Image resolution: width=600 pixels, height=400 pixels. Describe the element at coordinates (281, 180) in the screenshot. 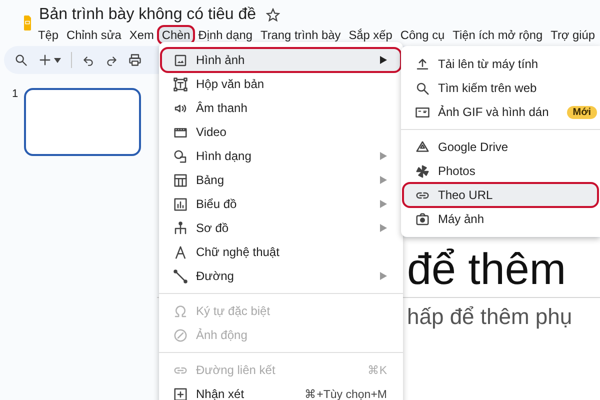

I see `menu-item: Bảng` at that location.